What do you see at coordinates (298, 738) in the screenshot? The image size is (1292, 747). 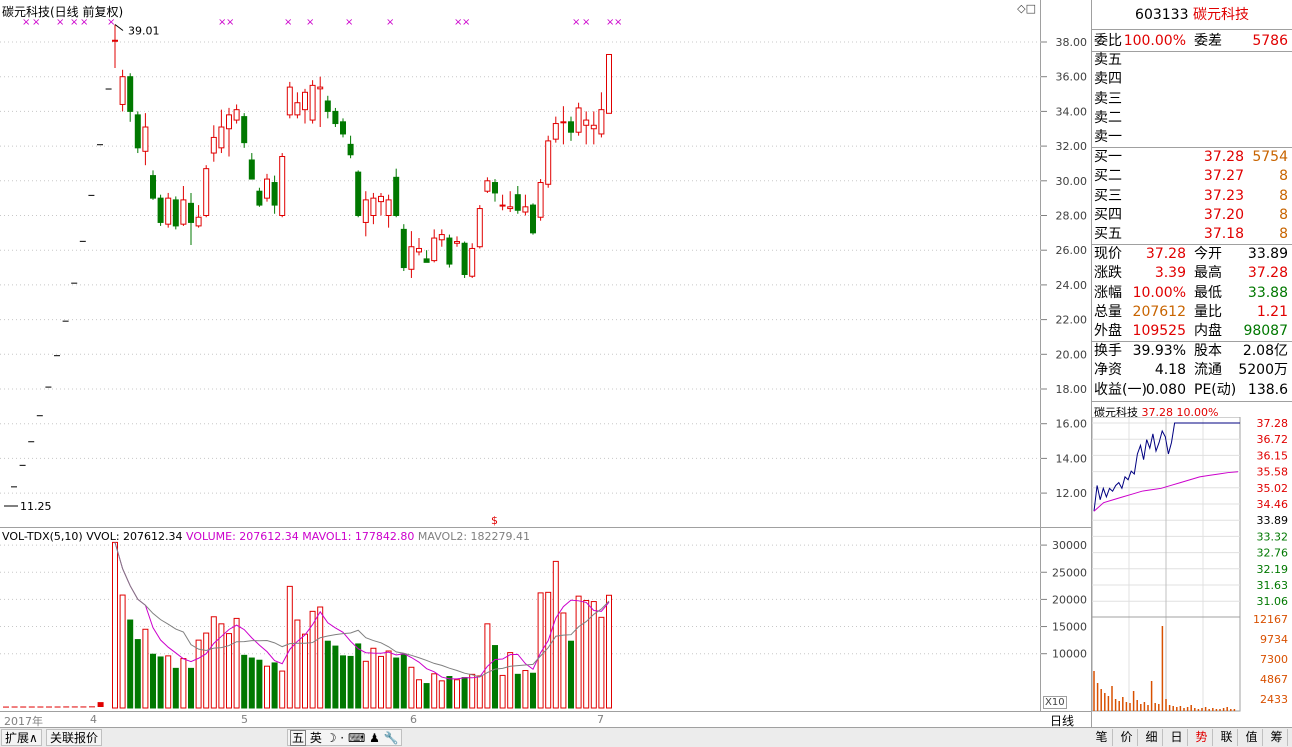 I see `ime-mode-icon: 五` at bounding box center [298, 738].